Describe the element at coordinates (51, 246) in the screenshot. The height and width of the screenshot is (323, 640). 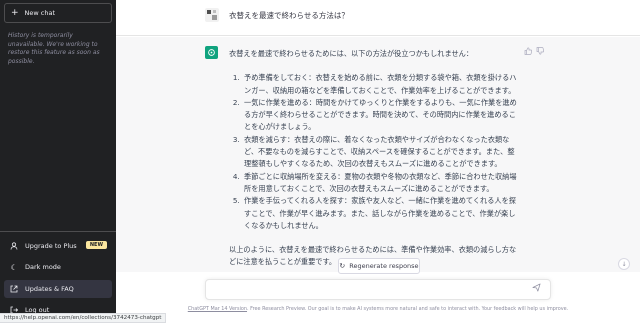
I see `sidebar-item-label: Upgrade to Plus` at that location.